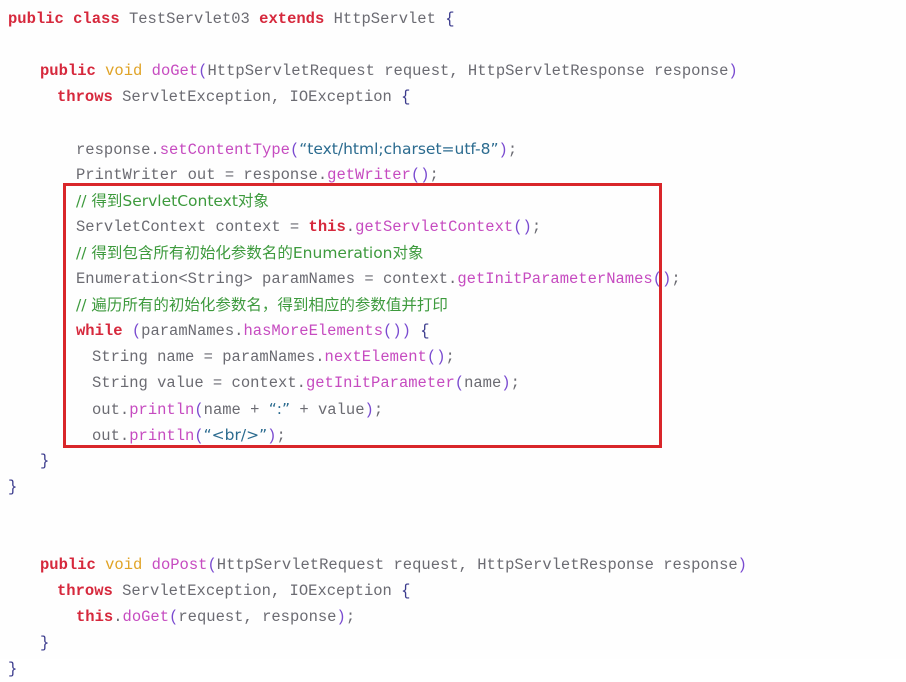  What do you see at coordinates (192, 227) in the screenshot?
I see `code-token-plain: ServletContext context =` at bounding box center [192, 227].